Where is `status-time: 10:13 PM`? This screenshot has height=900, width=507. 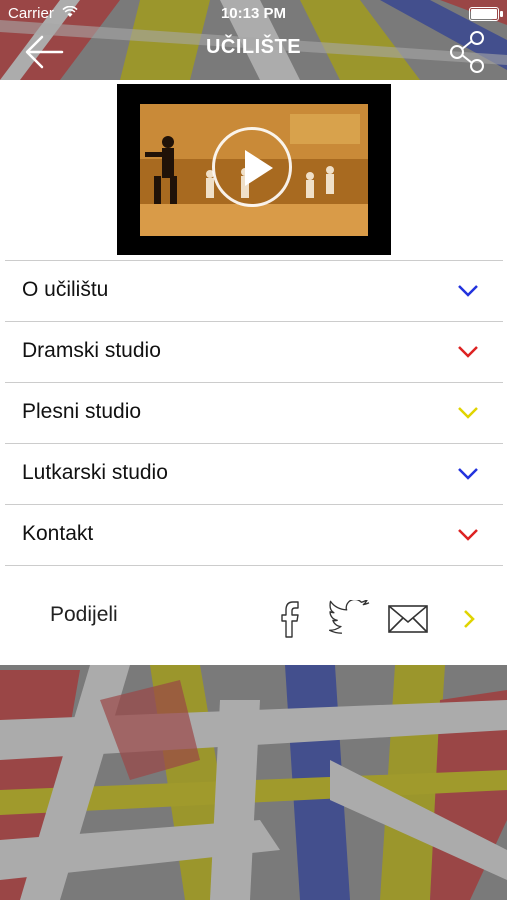 status-time: 10:13 PM is located at coordinates (253, 13).